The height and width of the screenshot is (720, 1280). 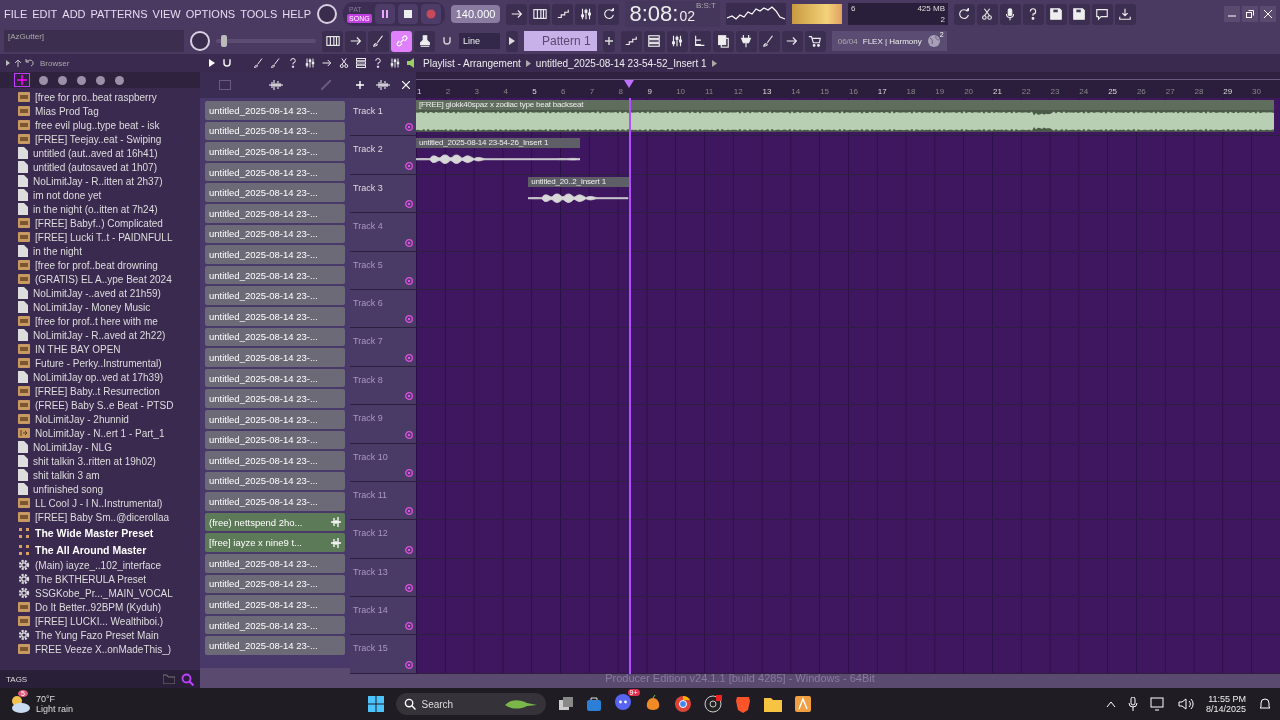 I want to click on menu-item: PATTERNS, so click(x=119, y=14).